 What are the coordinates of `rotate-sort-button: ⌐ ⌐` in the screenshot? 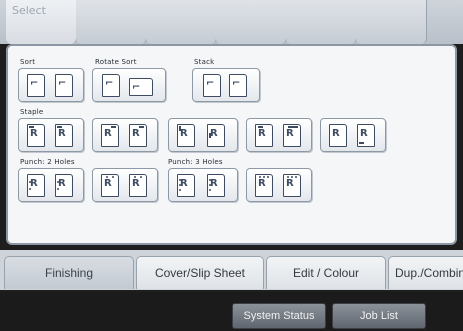 It's located at (129, 85).